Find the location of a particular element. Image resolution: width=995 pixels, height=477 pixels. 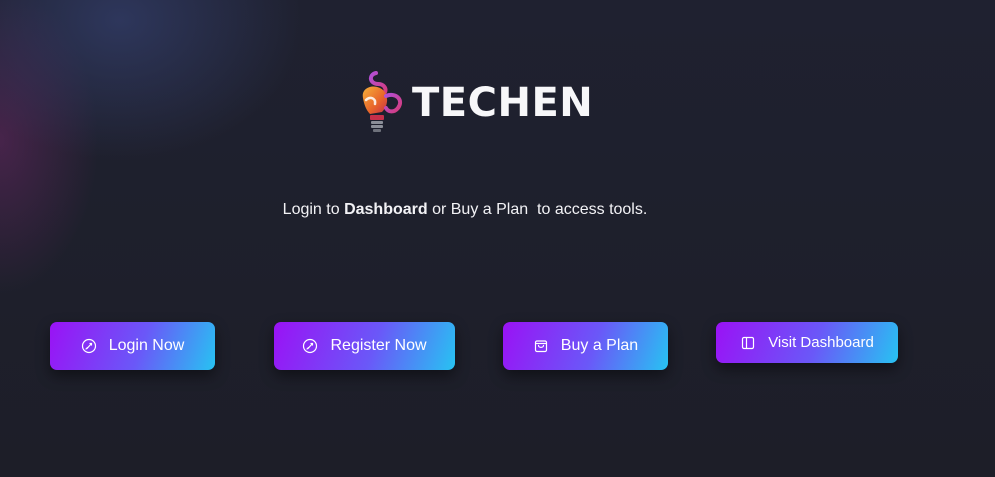

register-now-label: Register Now is located at coordinates (378, 345).